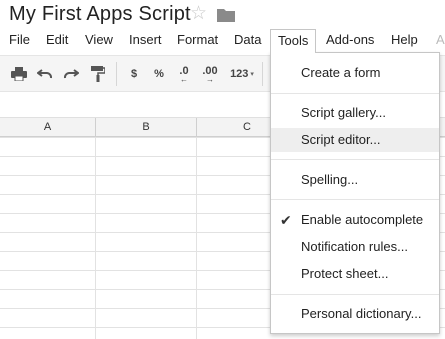 Image resolution: width=445 pixels, height=339 pixels. I want to click on menu-view: View, so click(99, 41).